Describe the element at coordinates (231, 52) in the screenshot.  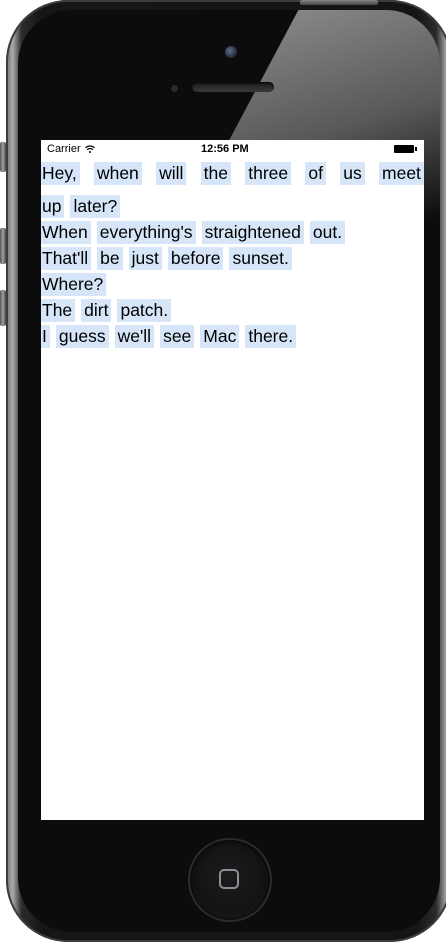
I see `front-camera-icon` at that location.